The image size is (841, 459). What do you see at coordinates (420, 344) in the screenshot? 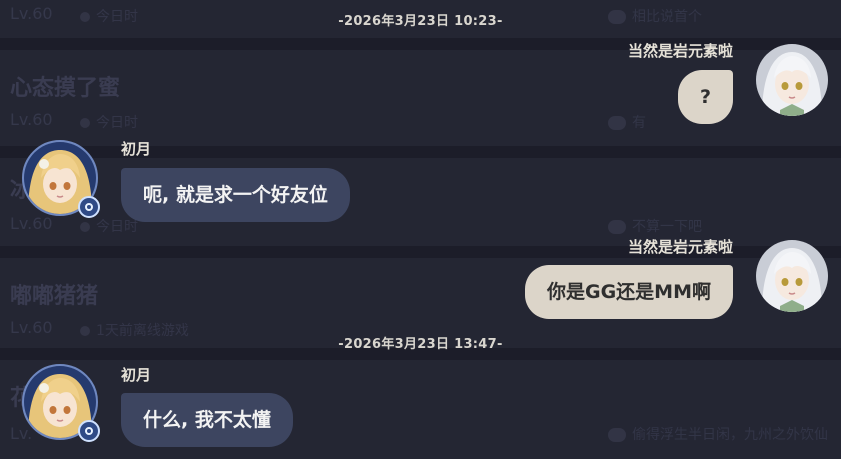
I see `chat-timestamp: -2026年3月23日 13:47-` at bounding box center [420, 344].